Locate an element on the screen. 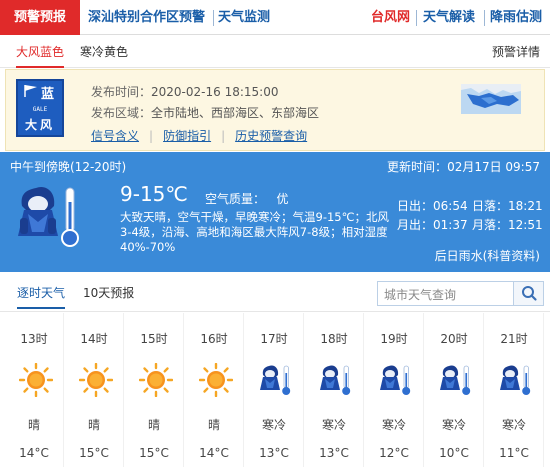  air-quality-label: 空气质量： is located at coordinates (235, 199).